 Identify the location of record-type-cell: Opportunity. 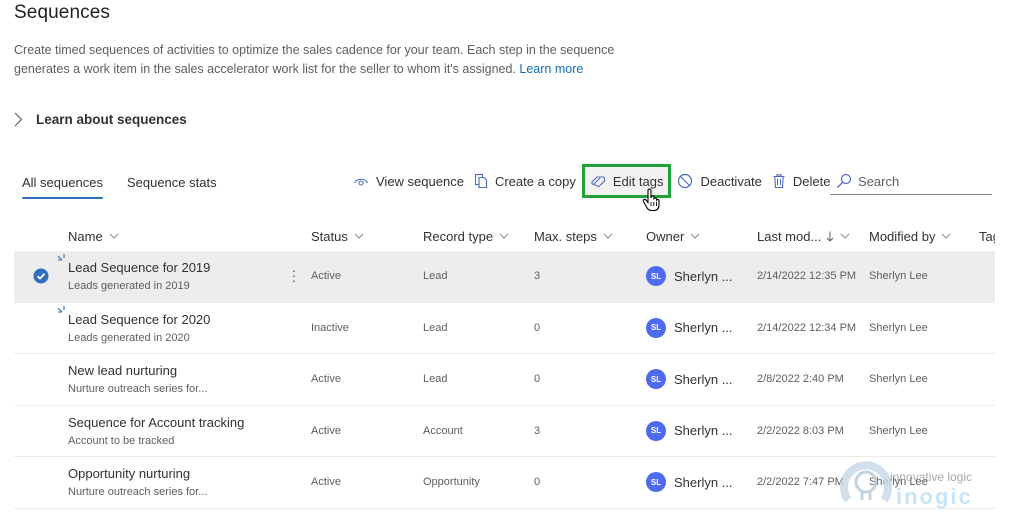
(451, 482).